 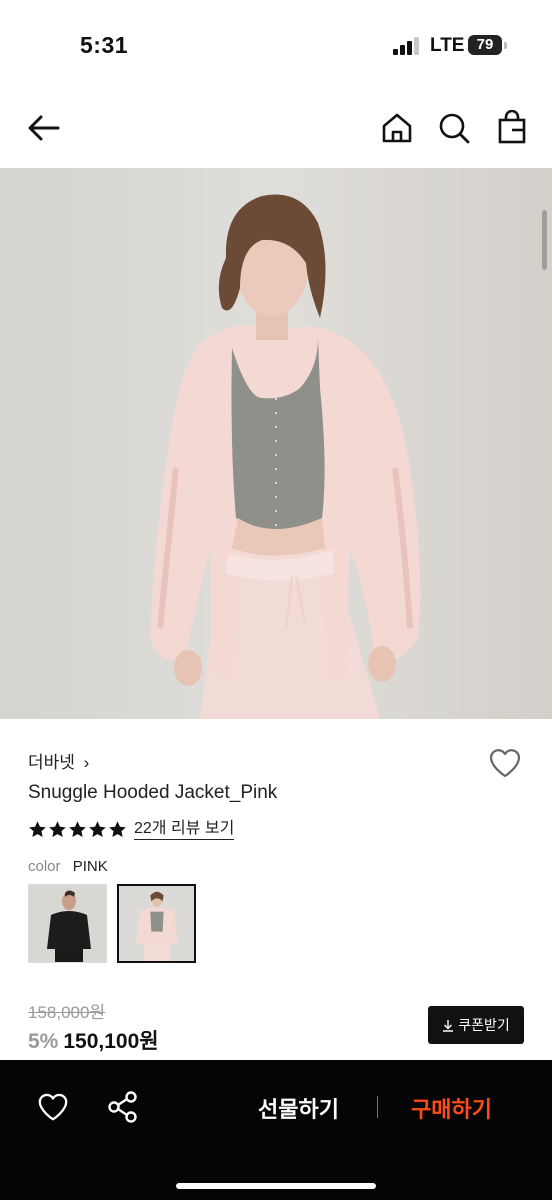 I want to click on arrow-left-icon, so click(x=44, y=128).